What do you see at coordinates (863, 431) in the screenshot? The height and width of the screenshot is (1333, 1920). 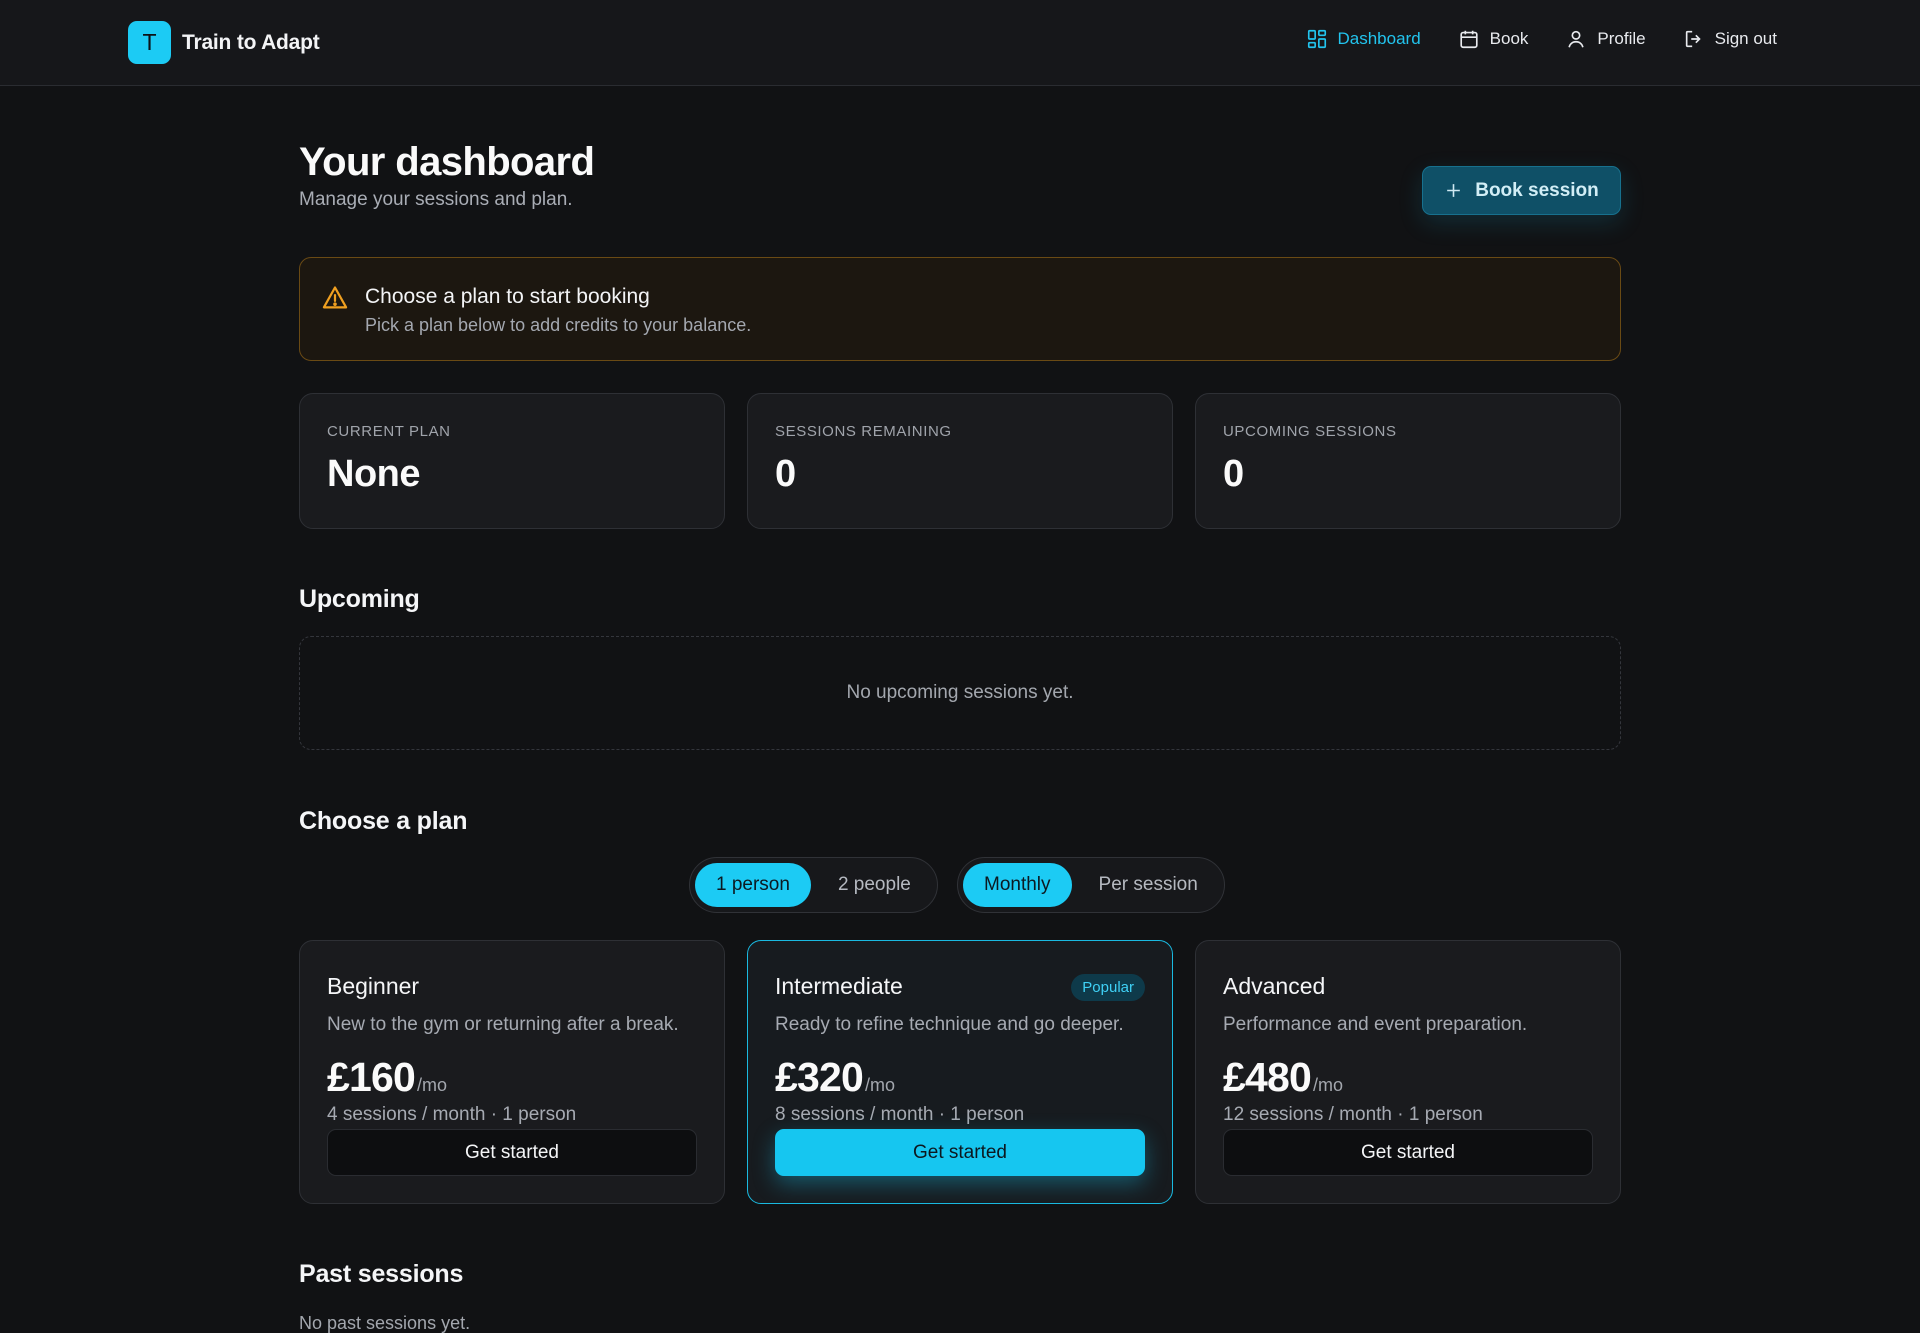 I see `stat-label: SESSIONS REMAINING` at bounding box center [863, 431].